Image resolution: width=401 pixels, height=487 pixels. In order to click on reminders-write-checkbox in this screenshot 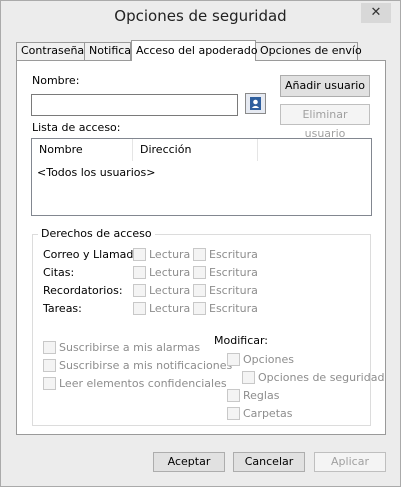, I will do `click(199, 290)`.